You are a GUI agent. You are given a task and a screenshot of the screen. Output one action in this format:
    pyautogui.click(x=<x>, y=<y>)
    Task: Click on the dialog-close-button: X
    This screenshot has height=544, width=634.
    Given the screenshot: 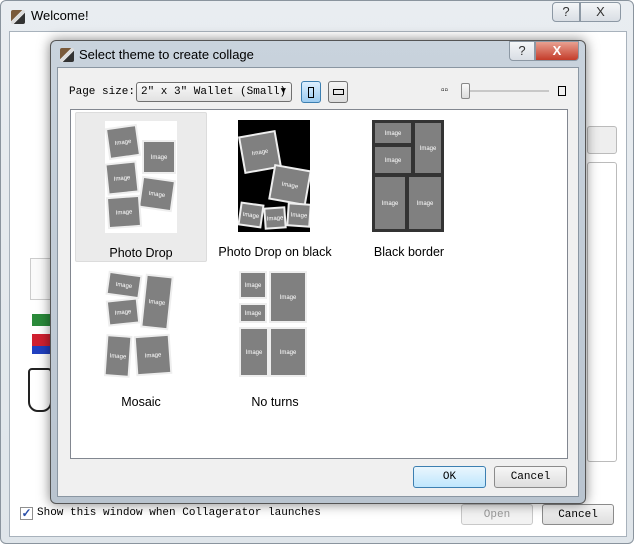 What is the action you would take?
    pyautogui.click(x=557, y=51)
    